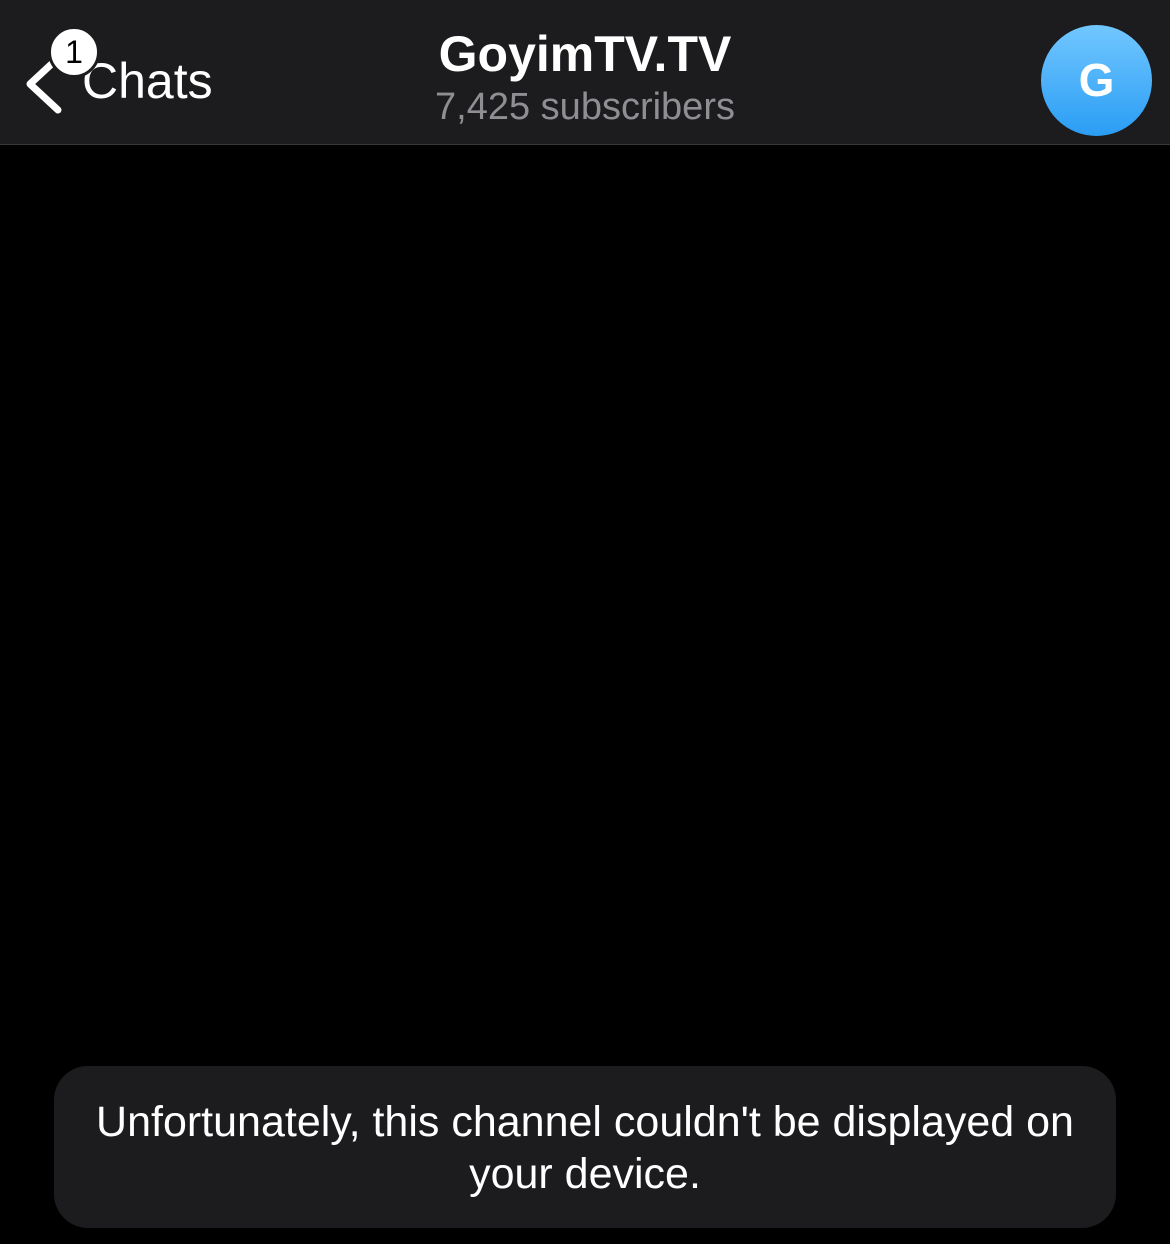  I want to click on channel-title: GoyimTV.TV, so click(585, 54).